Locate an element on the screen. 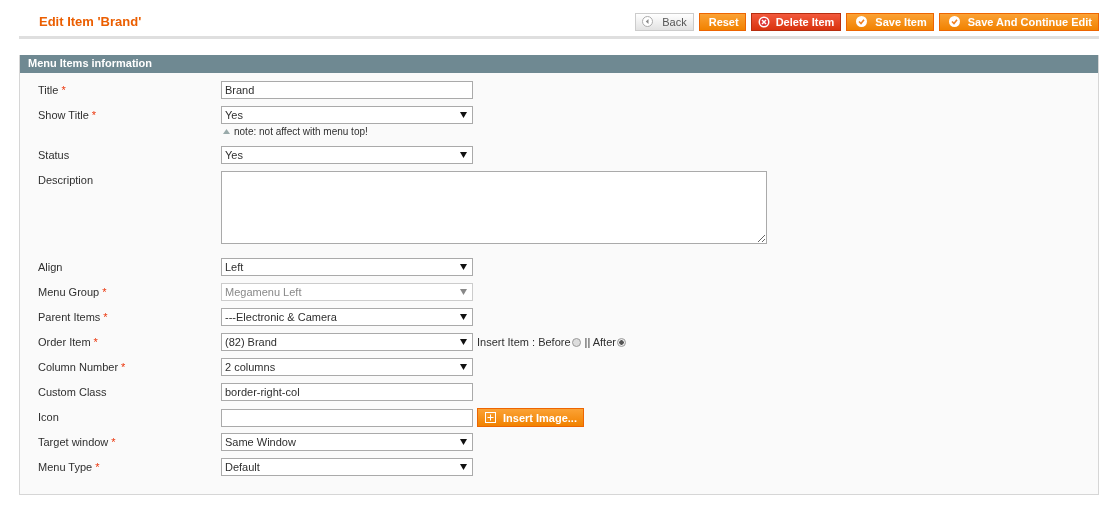 The width and height of the screenshot is (1114, 510). field-label: Menu Type is located at coordinates (65, 467).